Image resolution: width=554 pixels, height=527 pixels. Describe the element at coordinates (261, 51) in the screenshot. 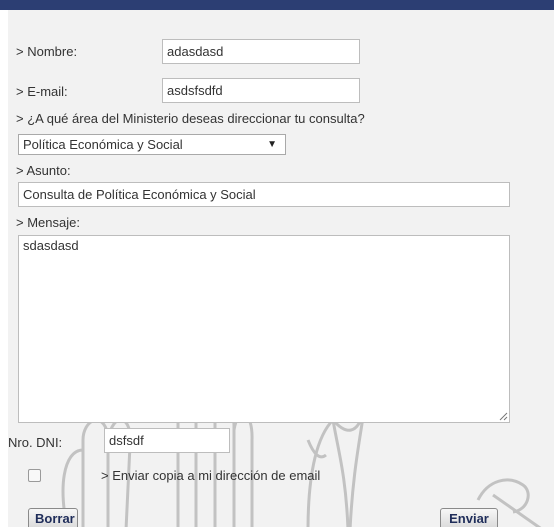

I see `name-input: adasdasd` at that location.